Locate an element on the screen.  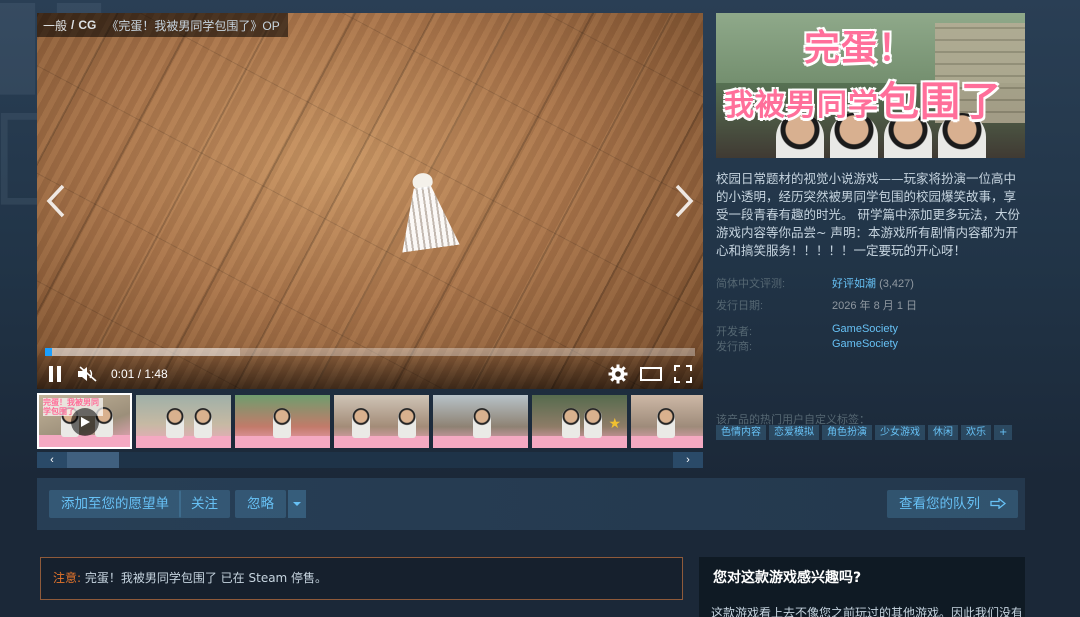
thumbnail-scrollbar: ‹ › is located at coordinates (370, 460).